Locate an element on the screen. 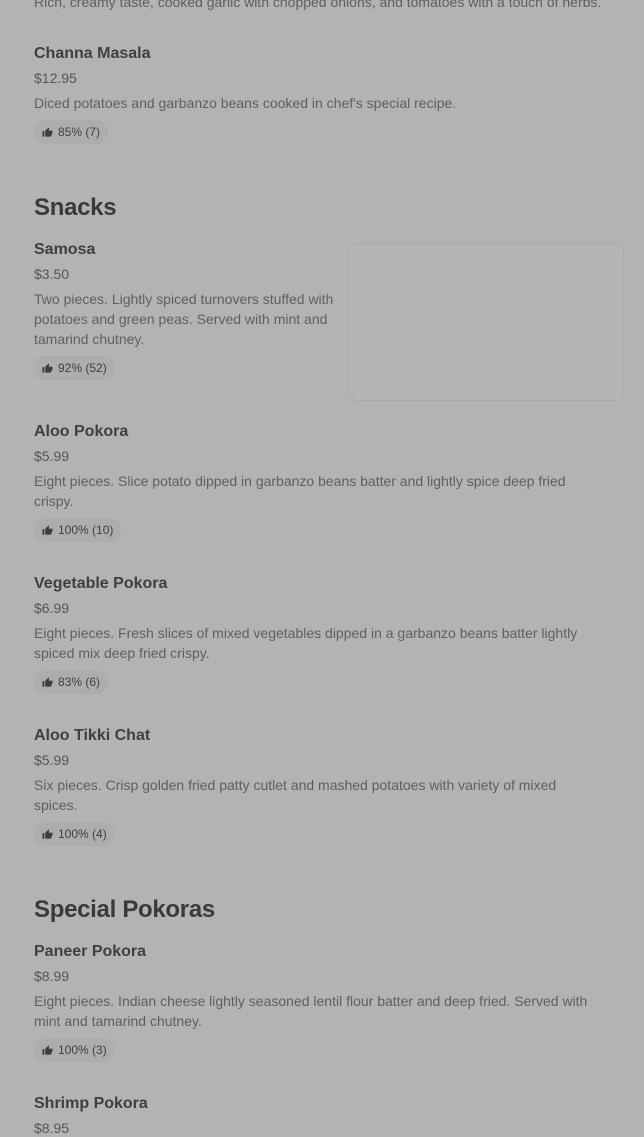 The width and height of the screenshot is (644, 1137). rating-badge: 100% (10) is located at coordinates (78, 530).